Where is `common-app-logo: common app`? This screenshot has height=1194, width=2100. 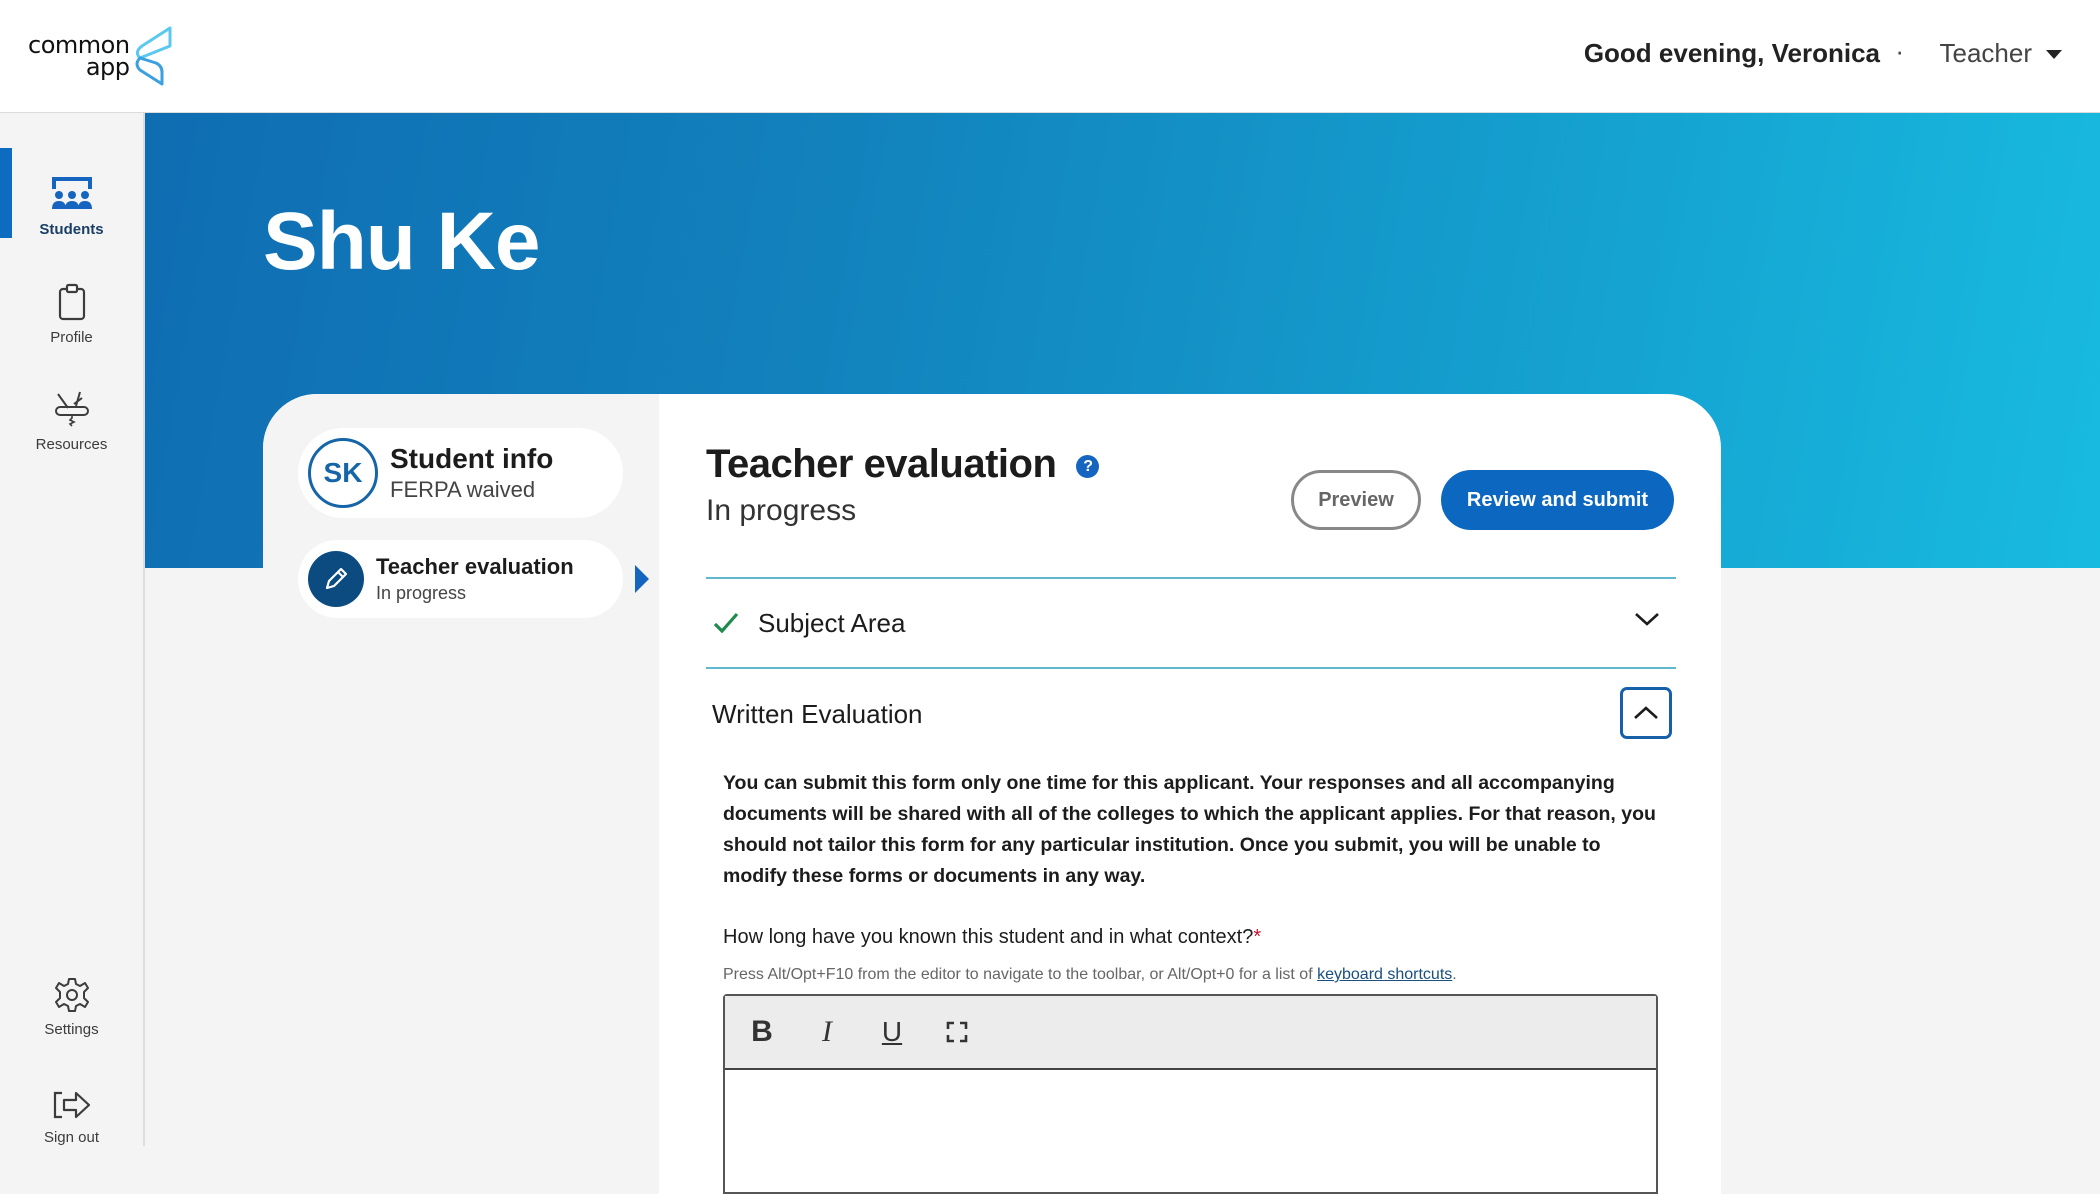 common-app-logo: common app is located at coordinates (108, 56).